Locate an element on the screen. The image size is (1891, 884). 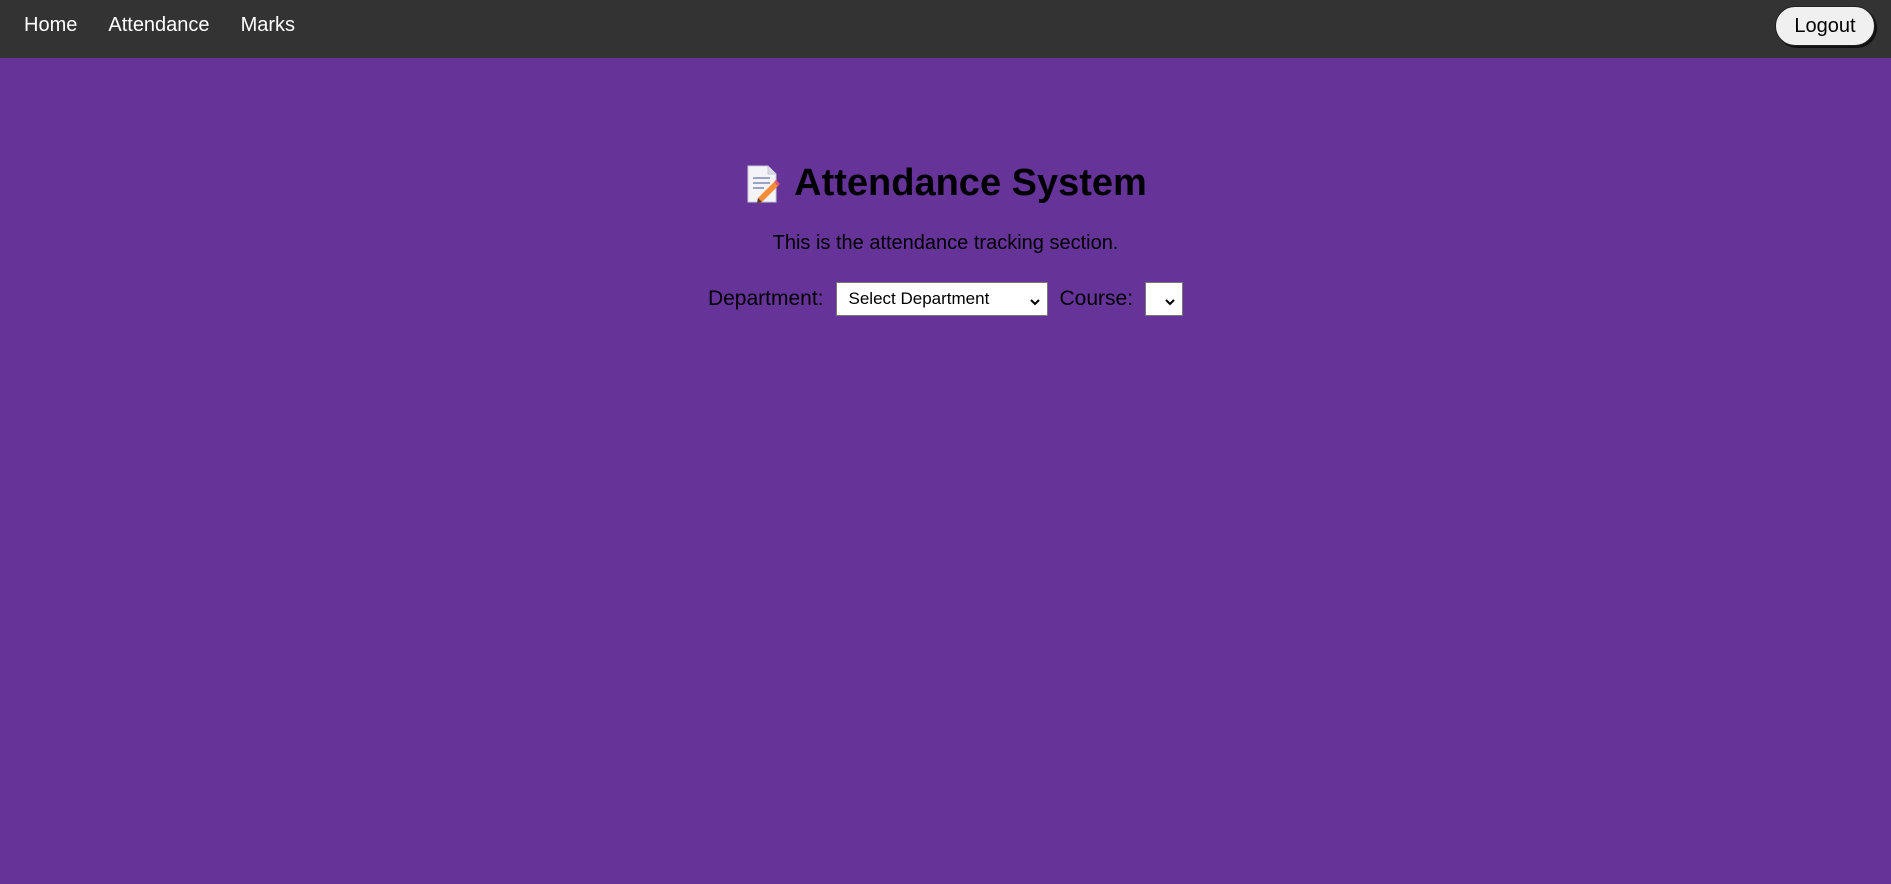
memo-icon is located at coordinates (762, 184).